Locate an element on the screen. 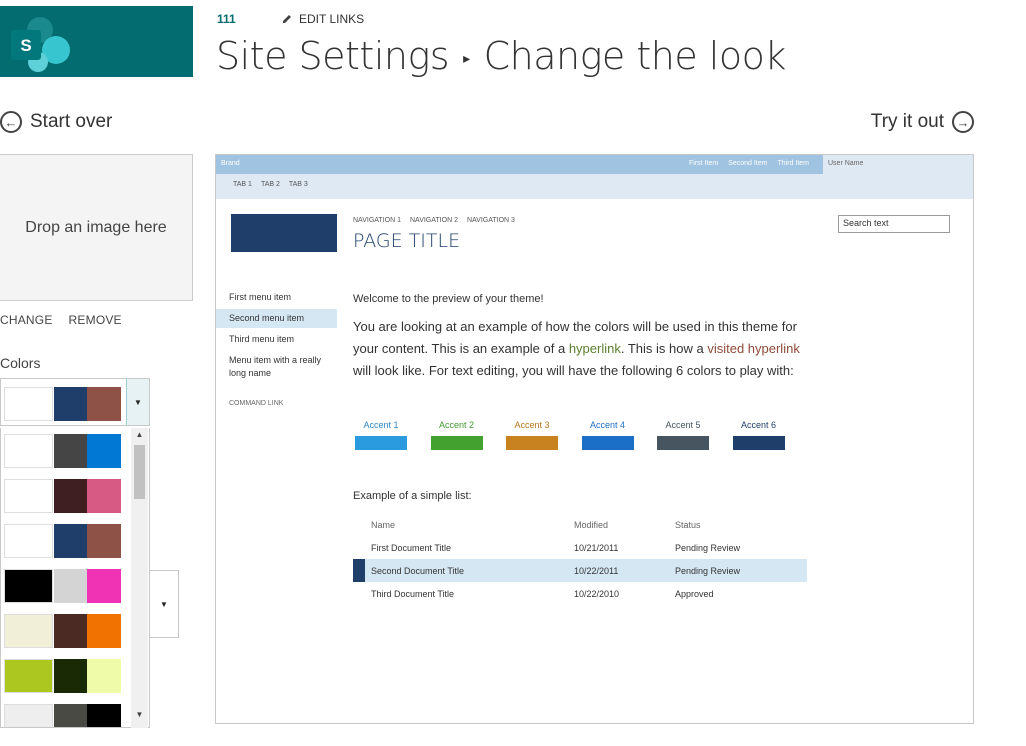 Image resolution: width=1026 pixels, height=746 pixels. try-it-out-button: Try it out → is located at coordinates (922, 122).